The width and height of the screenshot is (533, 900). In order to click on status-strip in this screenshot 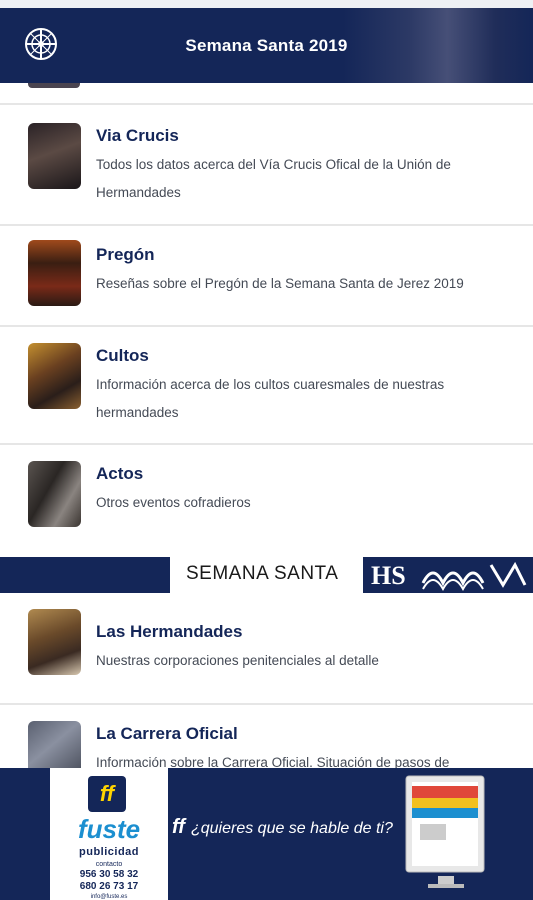, I will do `click(266, 4)`.